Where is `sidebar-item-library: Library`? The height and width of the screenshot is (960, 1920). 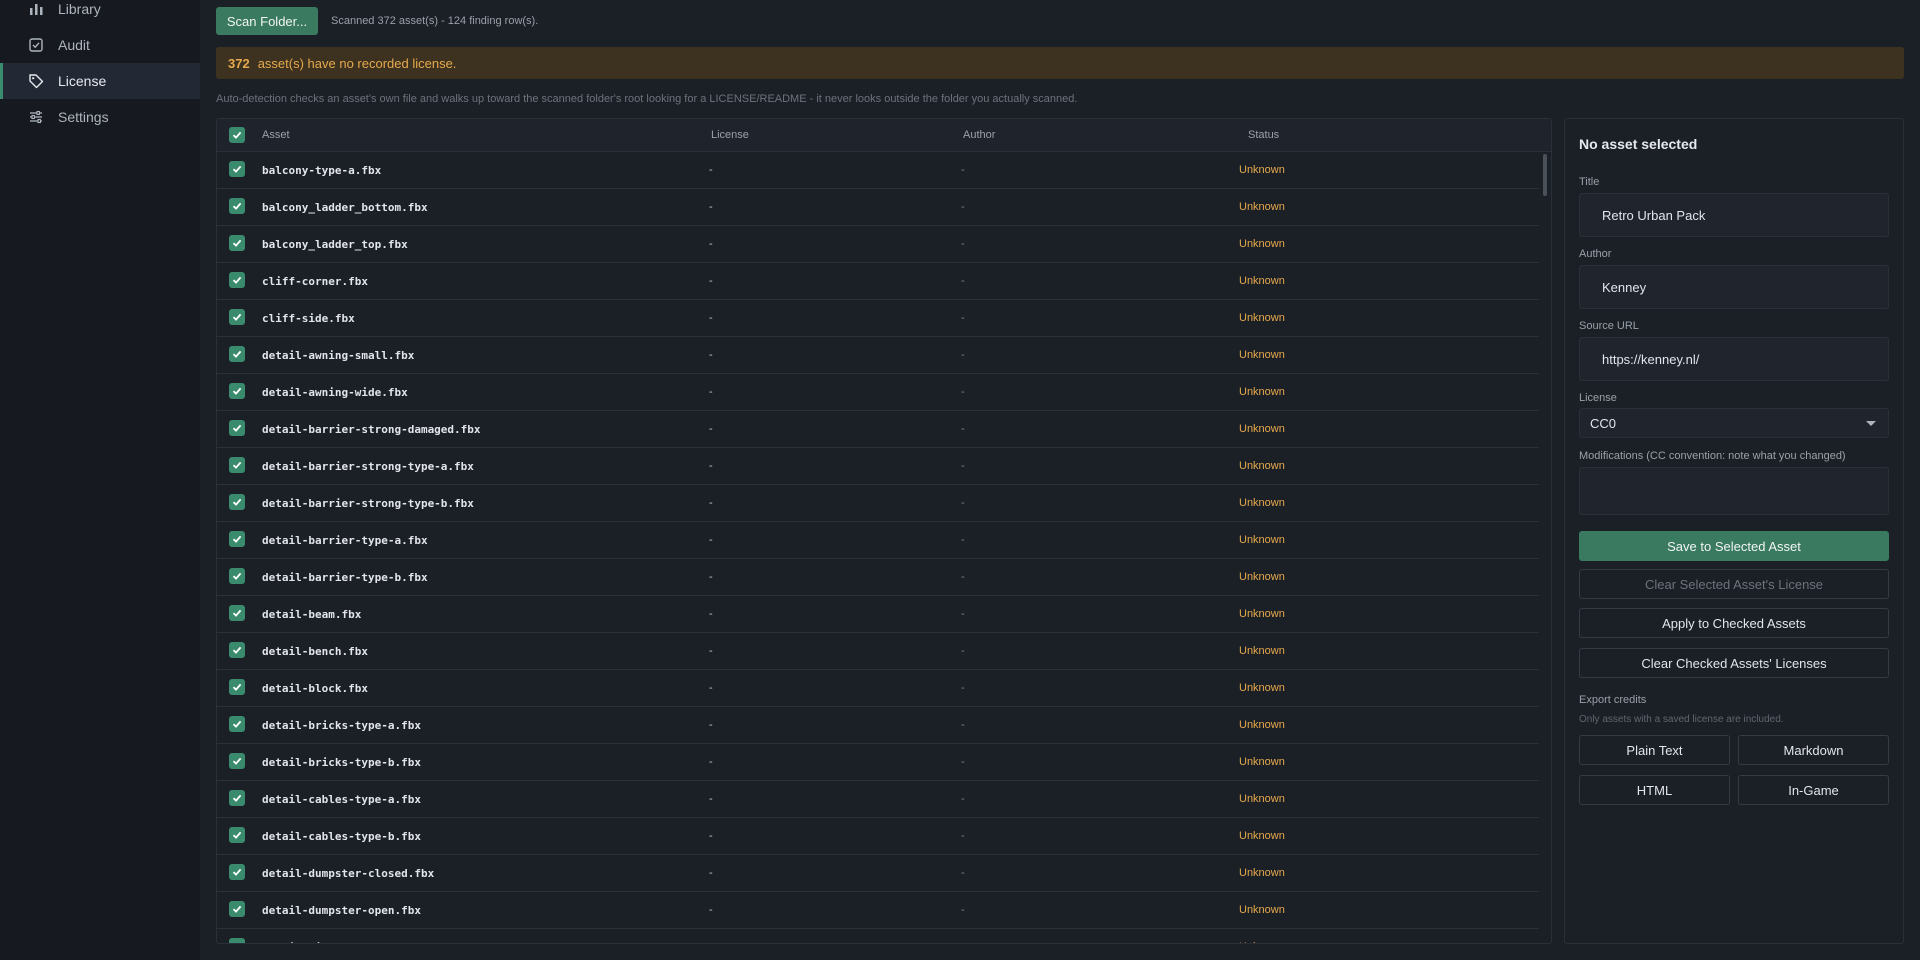
sidebar-item-library: Library is located at coordinates (100, 13).